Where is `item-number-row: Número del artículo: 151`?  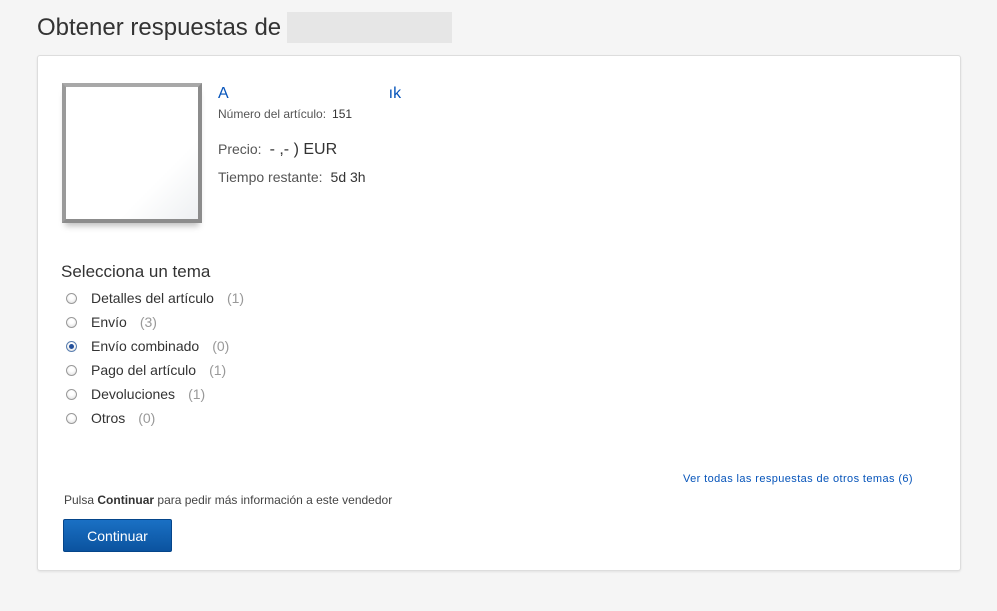
item-number-row: Número del artículo: 151 is located at coordinates (313, 114).